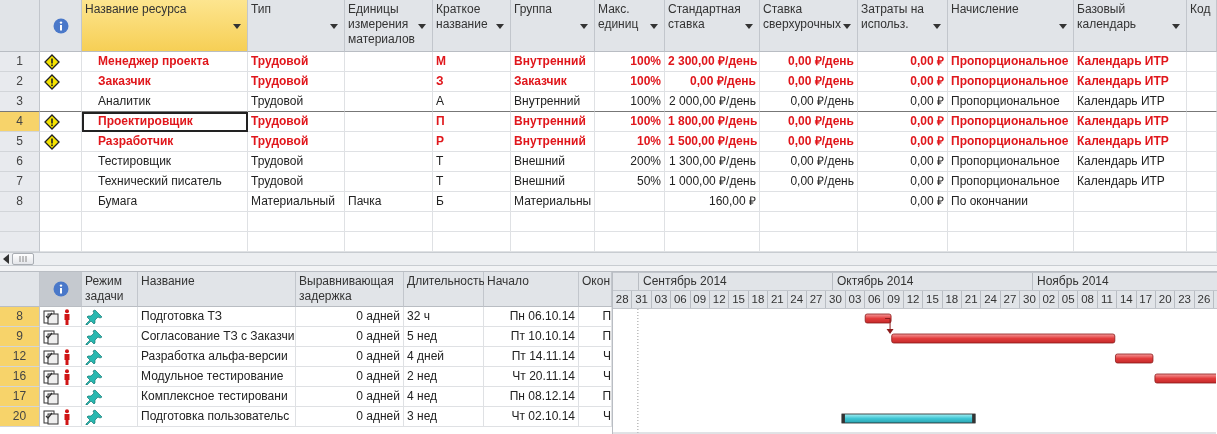  I want to click on column-header: Название ресурса, so click(165, 26).